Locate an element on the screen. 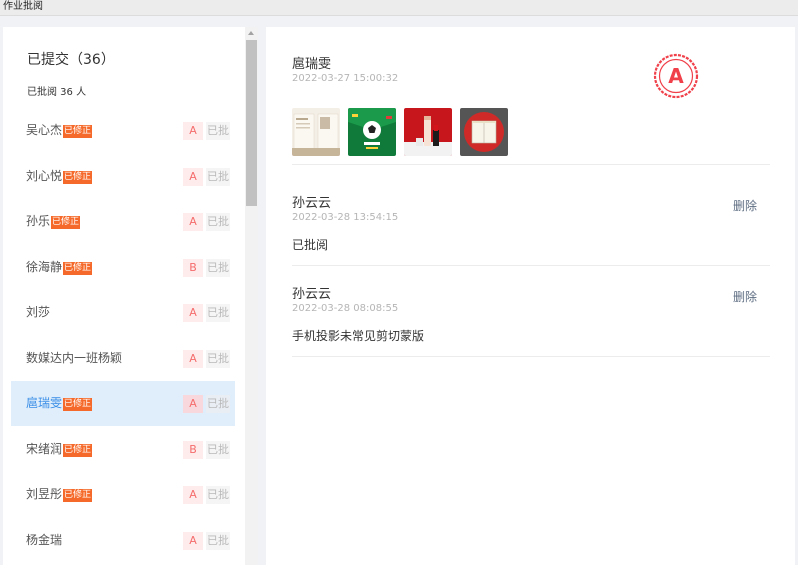 The image size is (798, 565). student-name: 扈瑞雯 已修正 is located at coordinates (59, 403).